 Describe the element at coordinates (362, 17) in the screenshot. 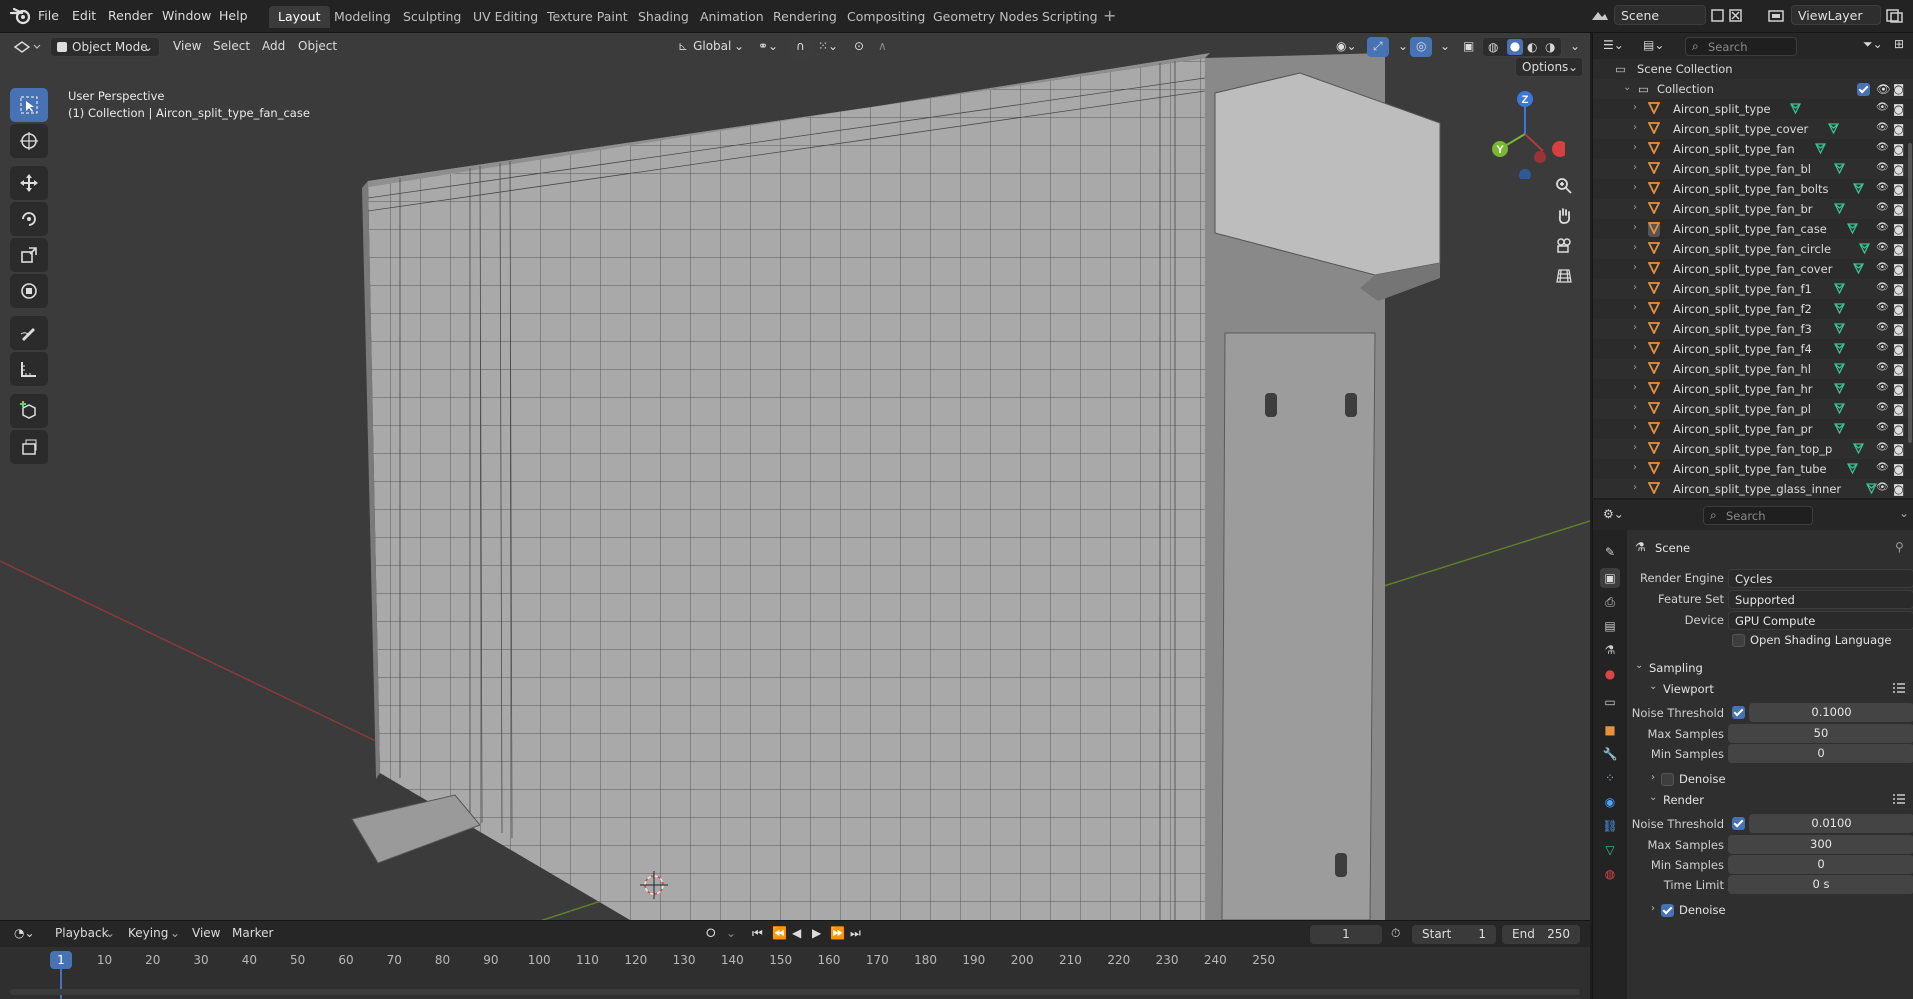

I see `tab-modeling: Modeling` at that location.